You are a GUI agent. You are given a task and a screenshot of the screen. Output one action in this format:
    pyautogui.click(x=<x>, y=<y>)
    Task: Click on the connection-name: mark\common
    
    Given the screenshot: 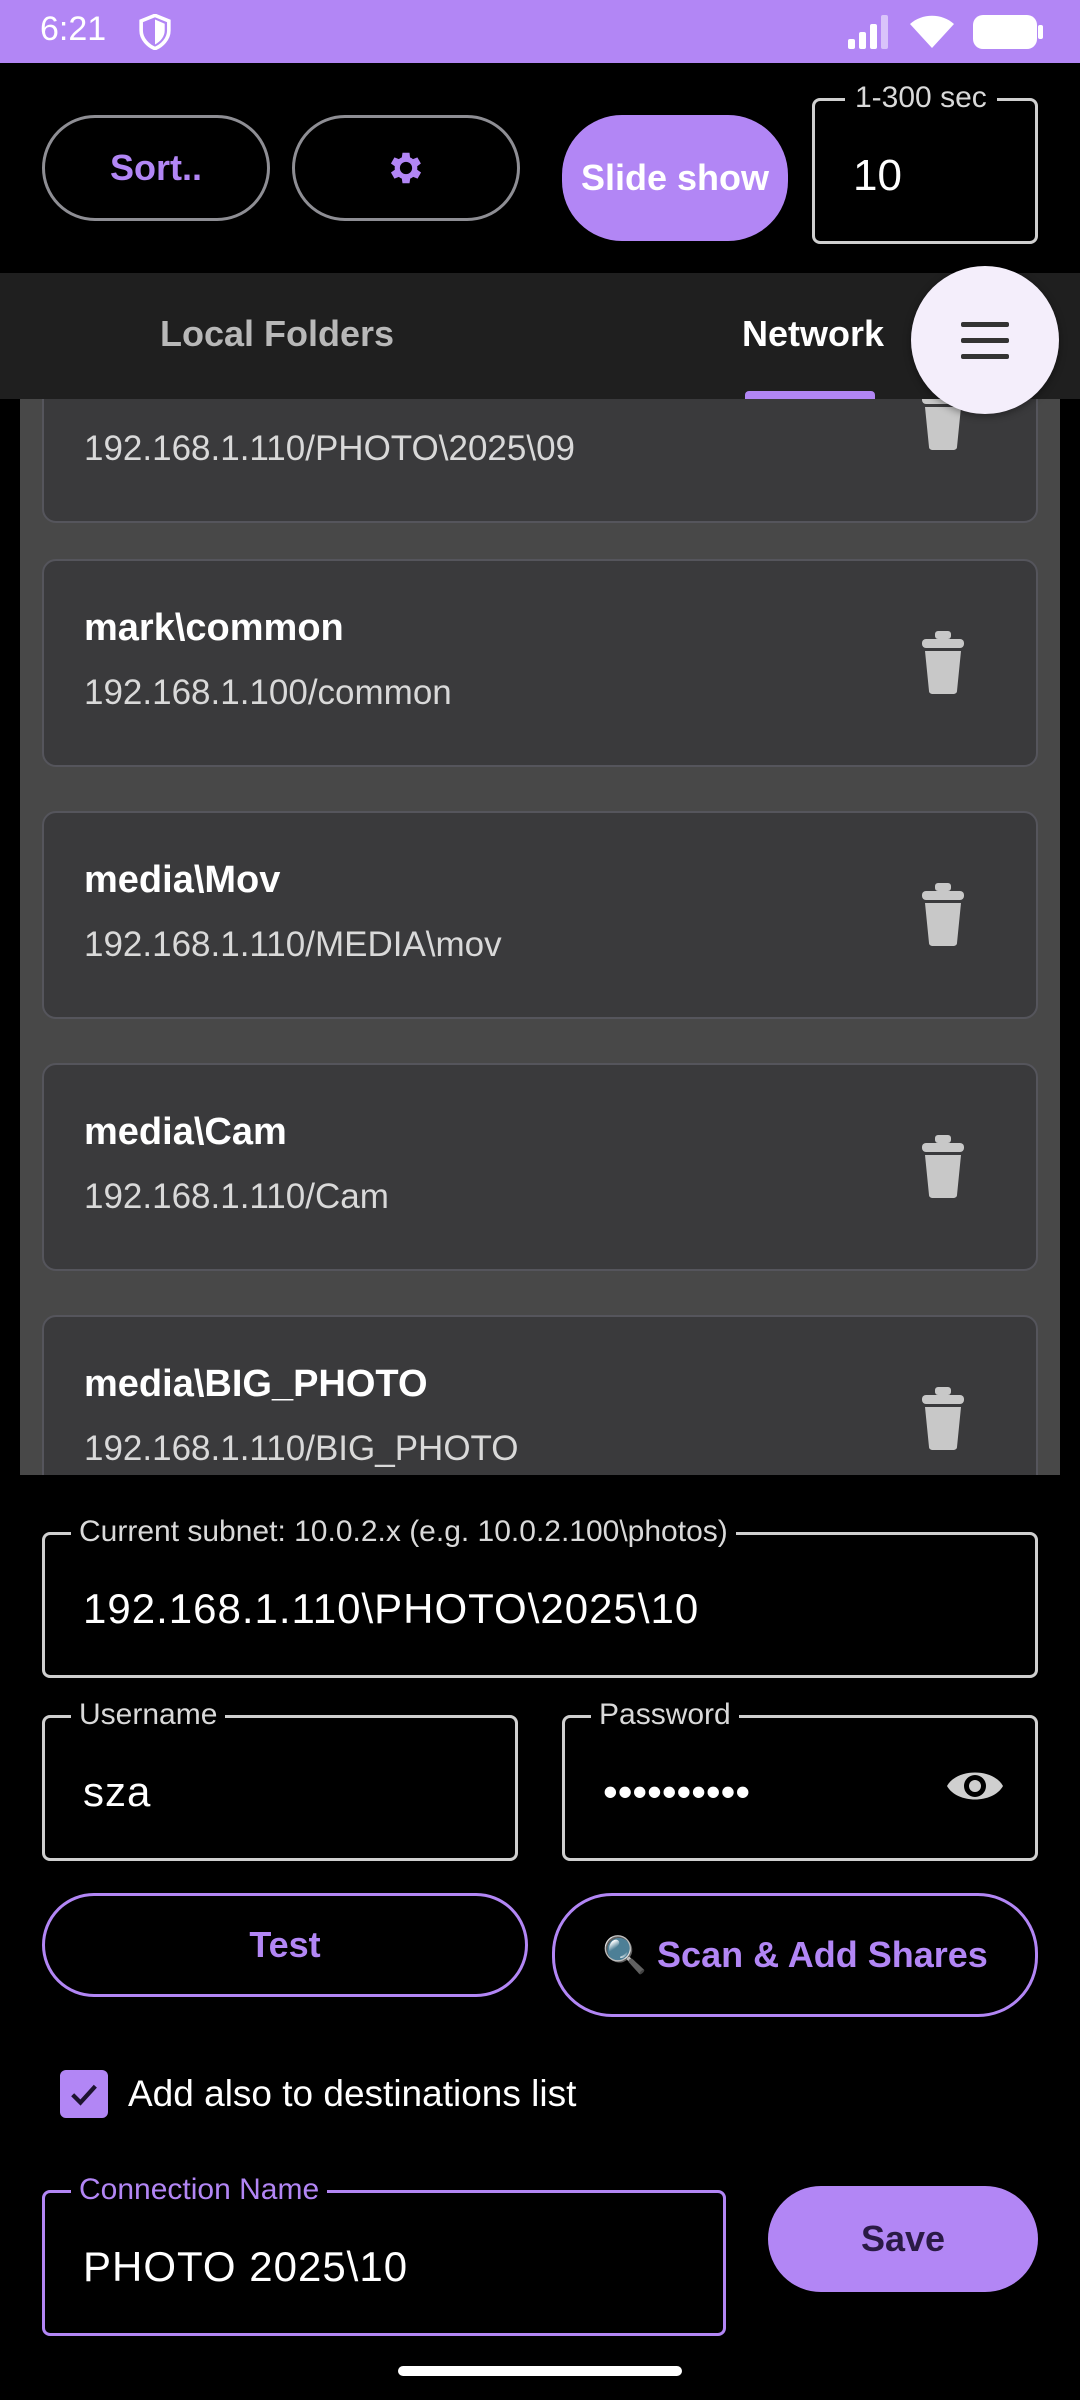 What is the action you would take?
    pyautogui.click(x=214, y=628)
    